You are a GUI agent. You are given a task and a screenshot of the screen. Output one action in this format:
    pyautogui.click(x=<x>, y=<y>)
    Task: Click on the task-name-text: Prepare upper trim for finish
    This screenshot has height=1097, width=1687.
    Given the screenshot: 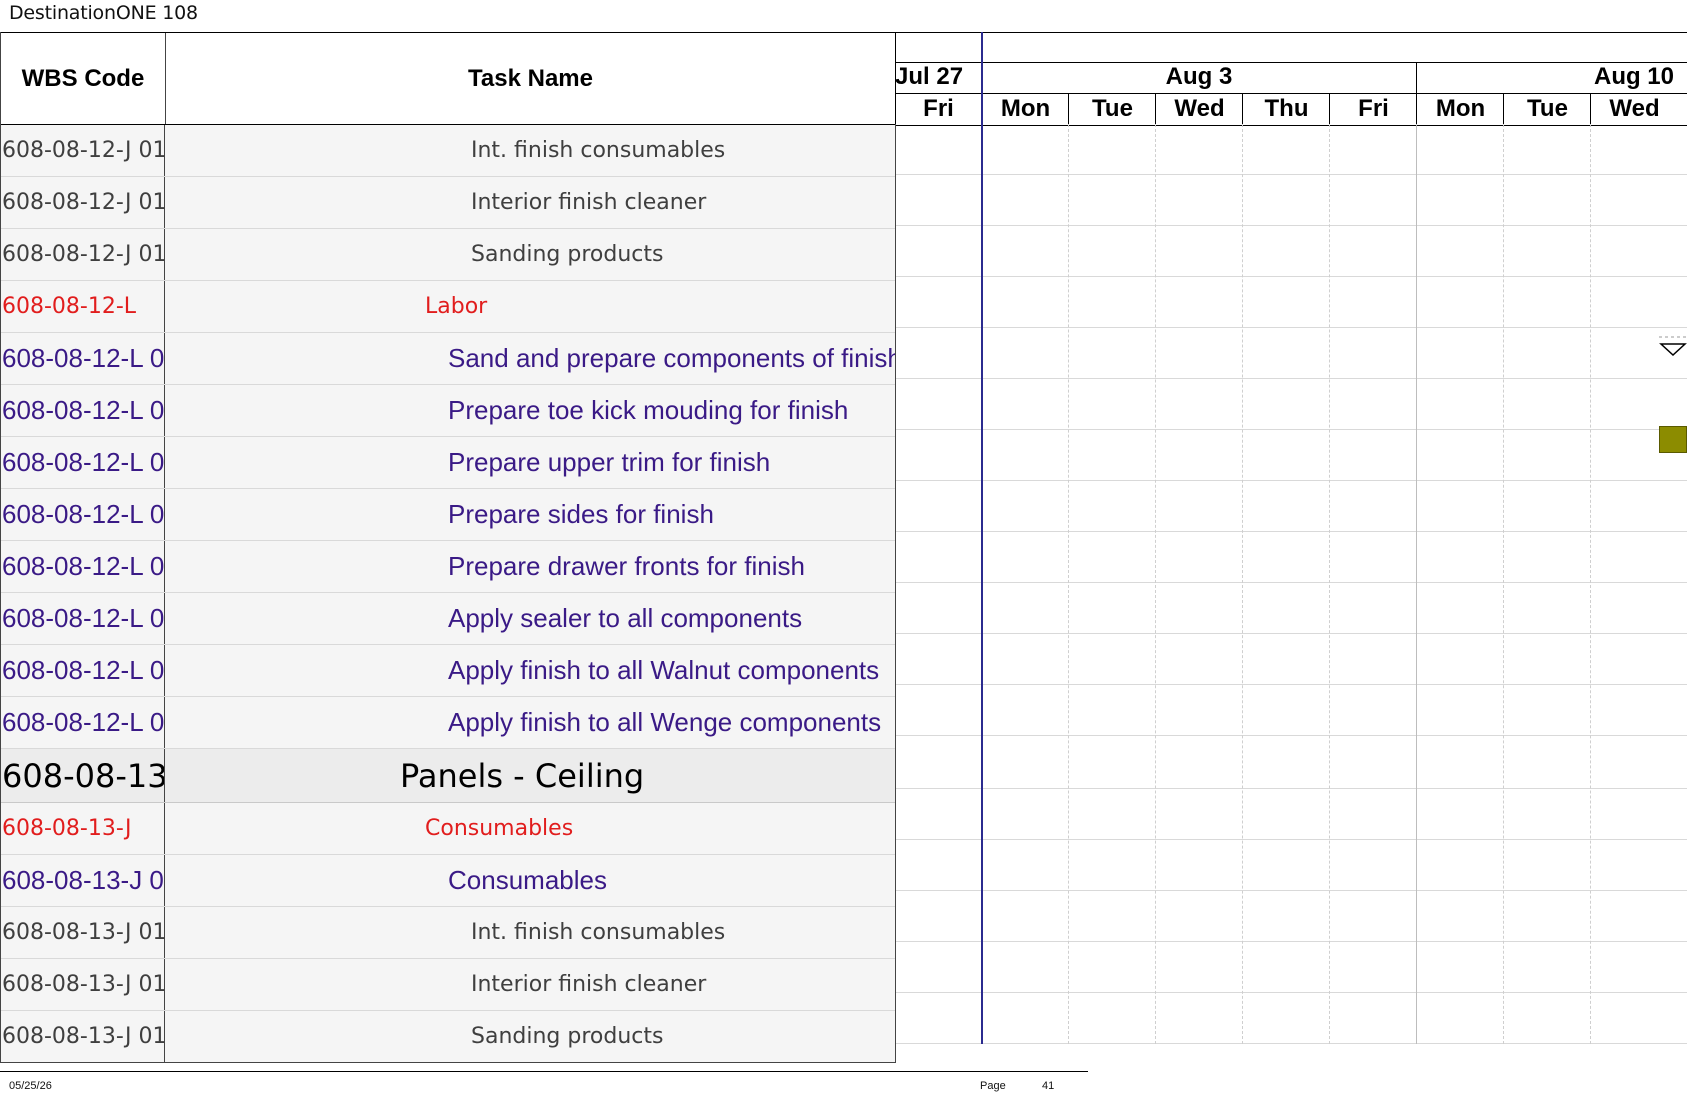 What is the action you would take?
    pyautogui.click(x=609, y=462)
    